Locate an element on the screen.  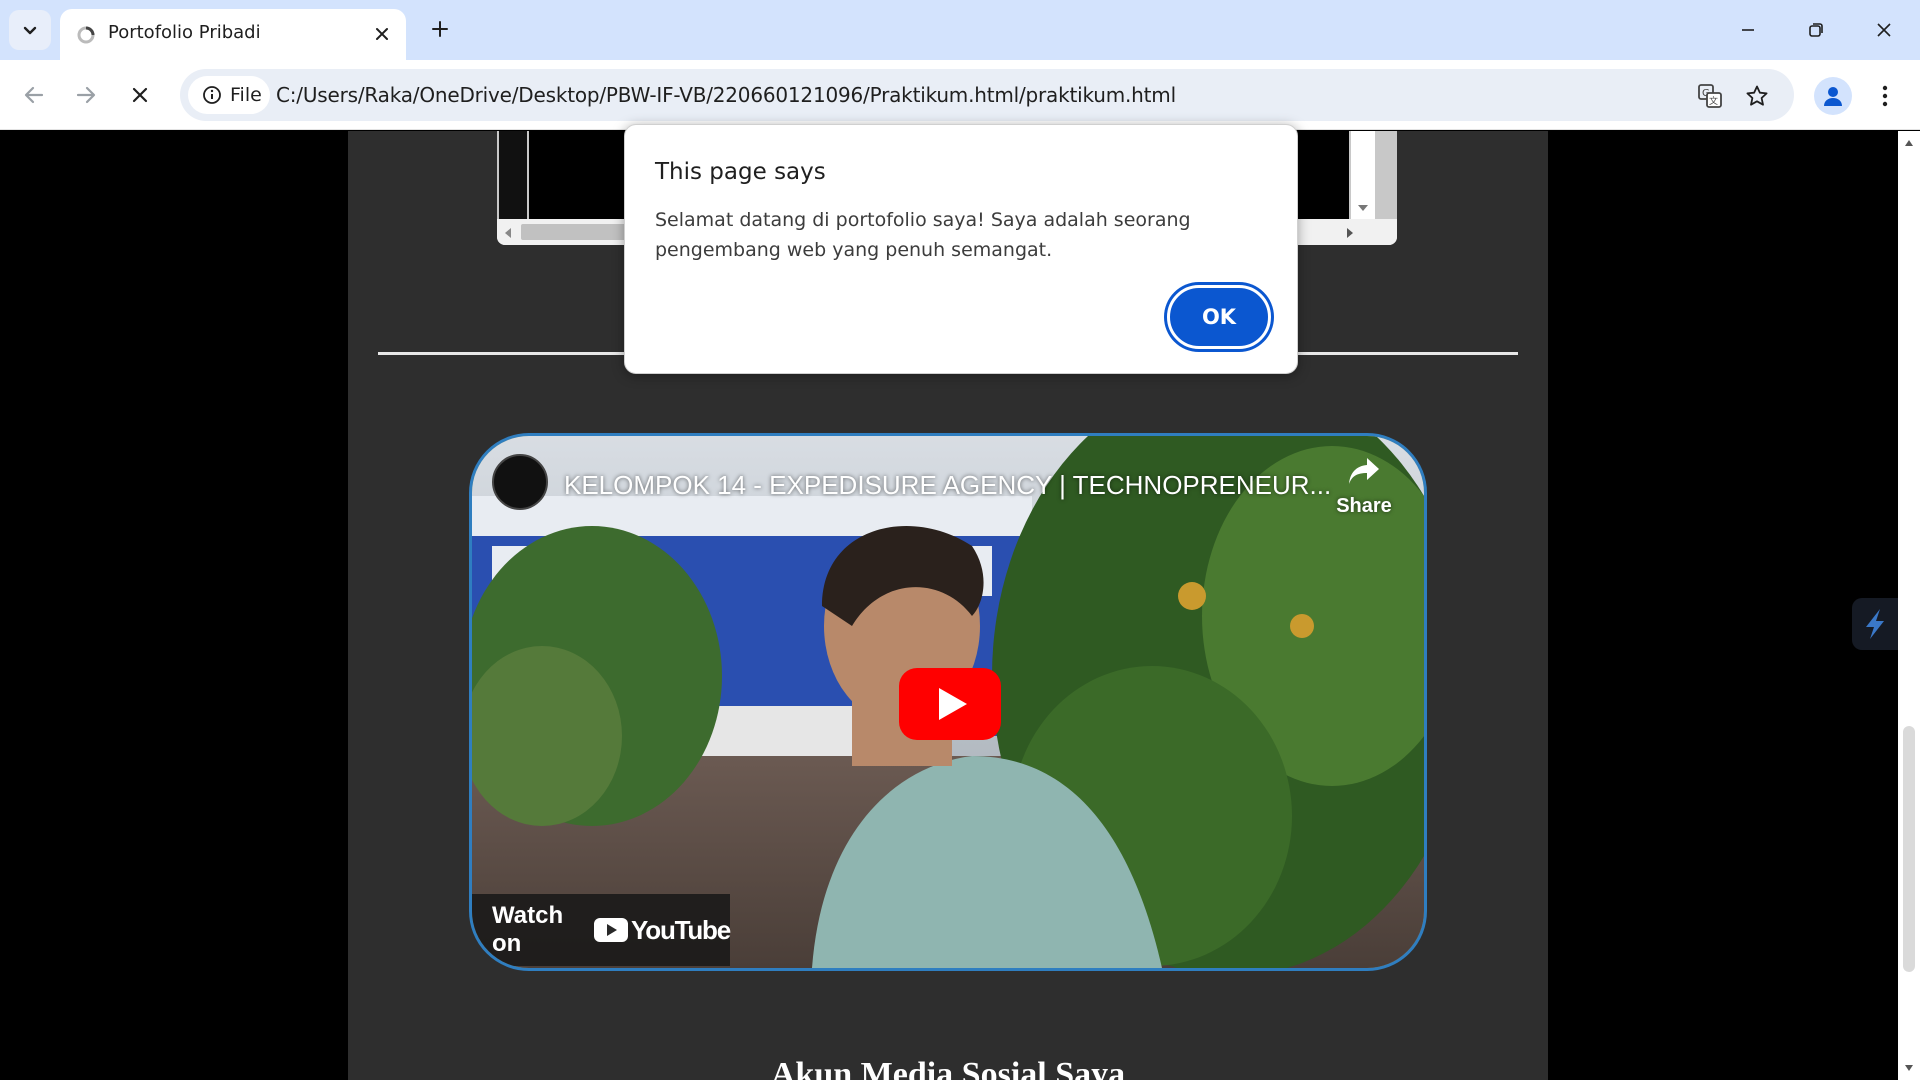
stop-loading-button is located at coordinates (140, 95).